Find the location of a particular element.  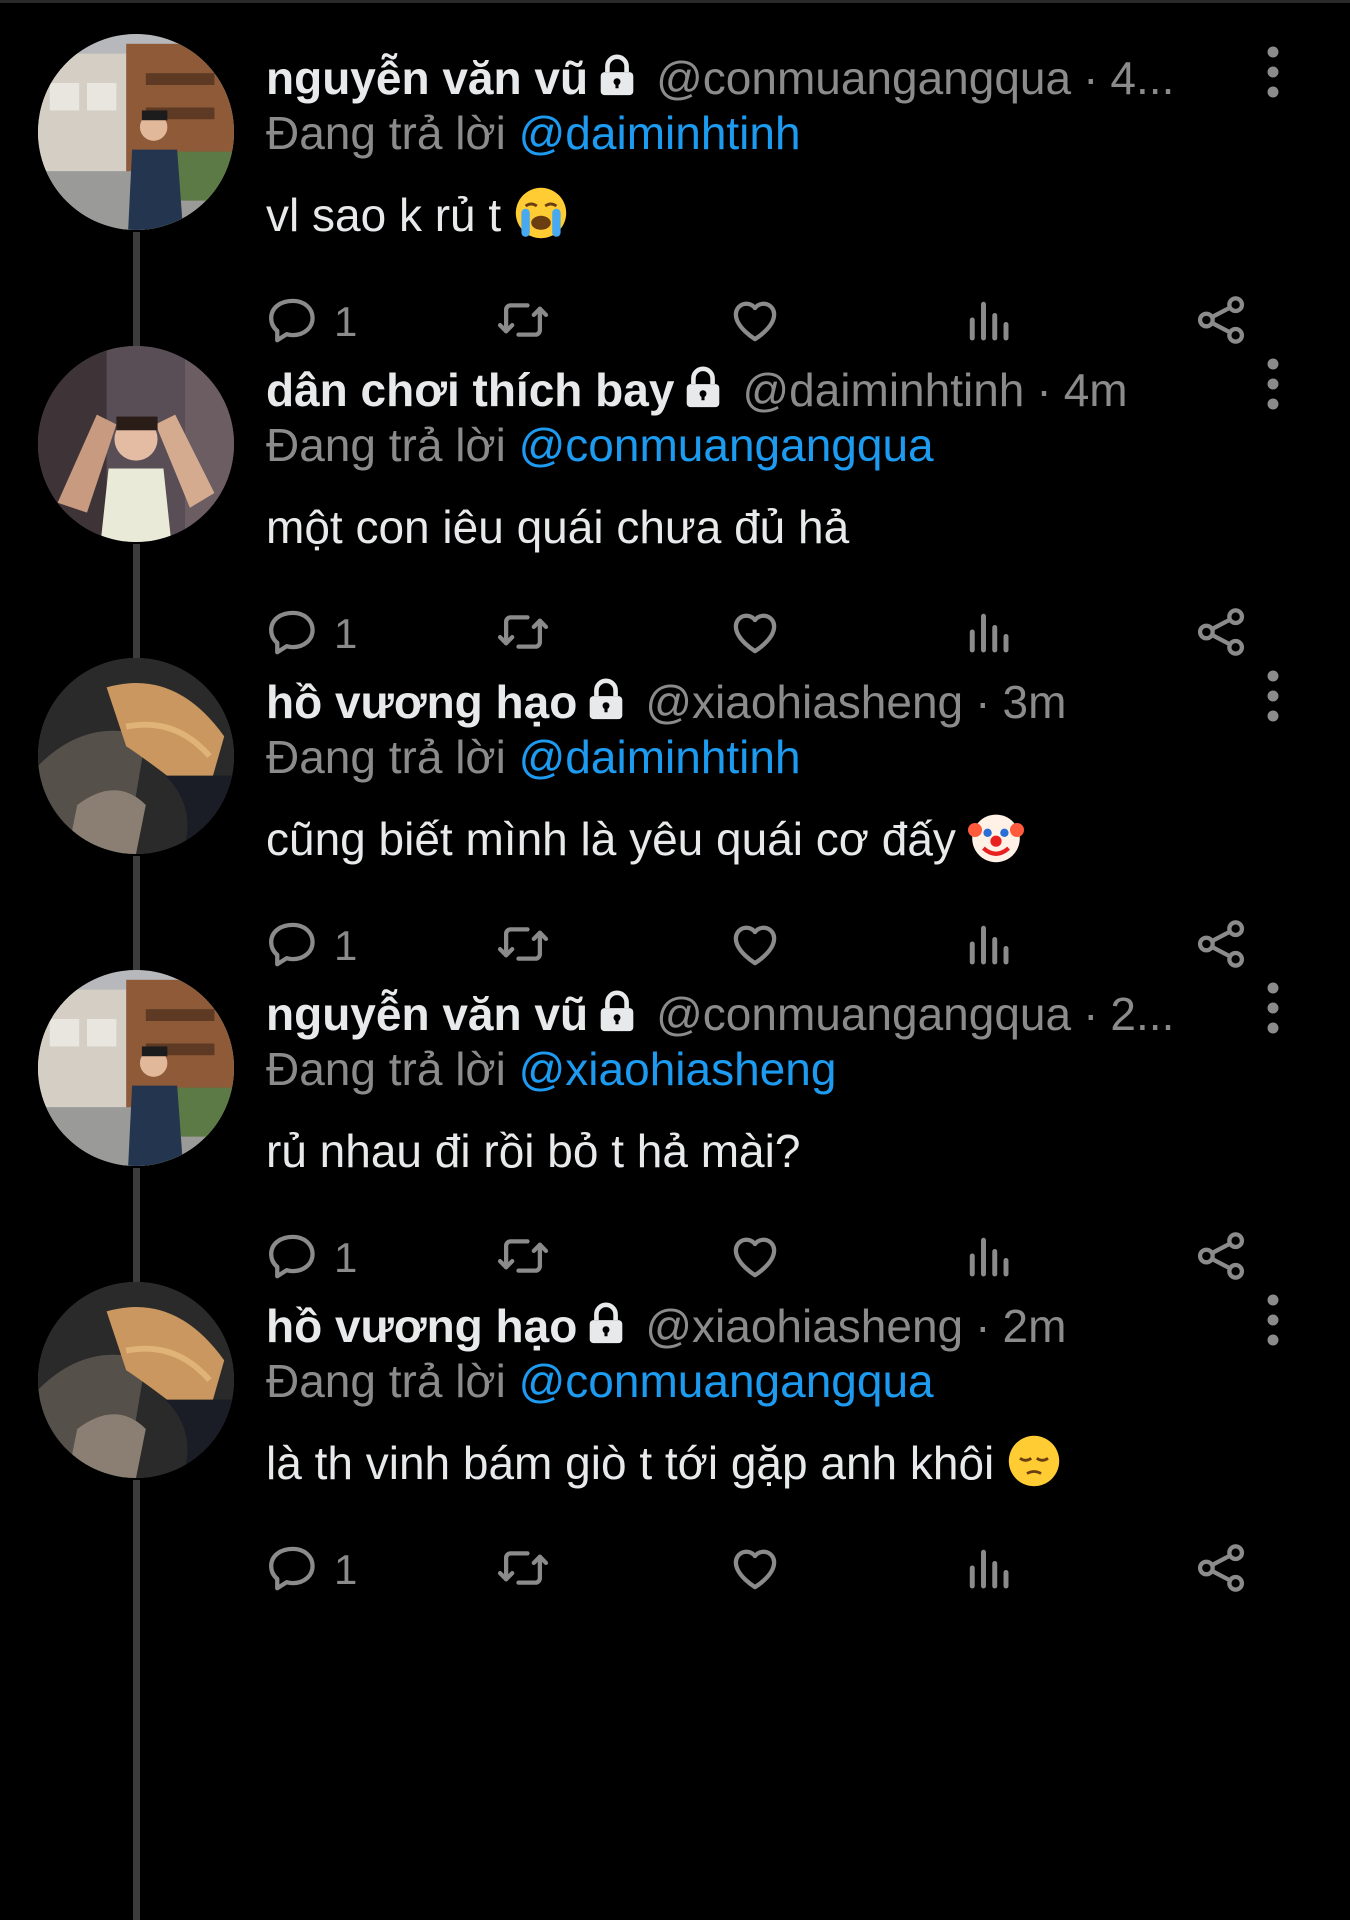

like-button is located at coordinates (755, 1570).